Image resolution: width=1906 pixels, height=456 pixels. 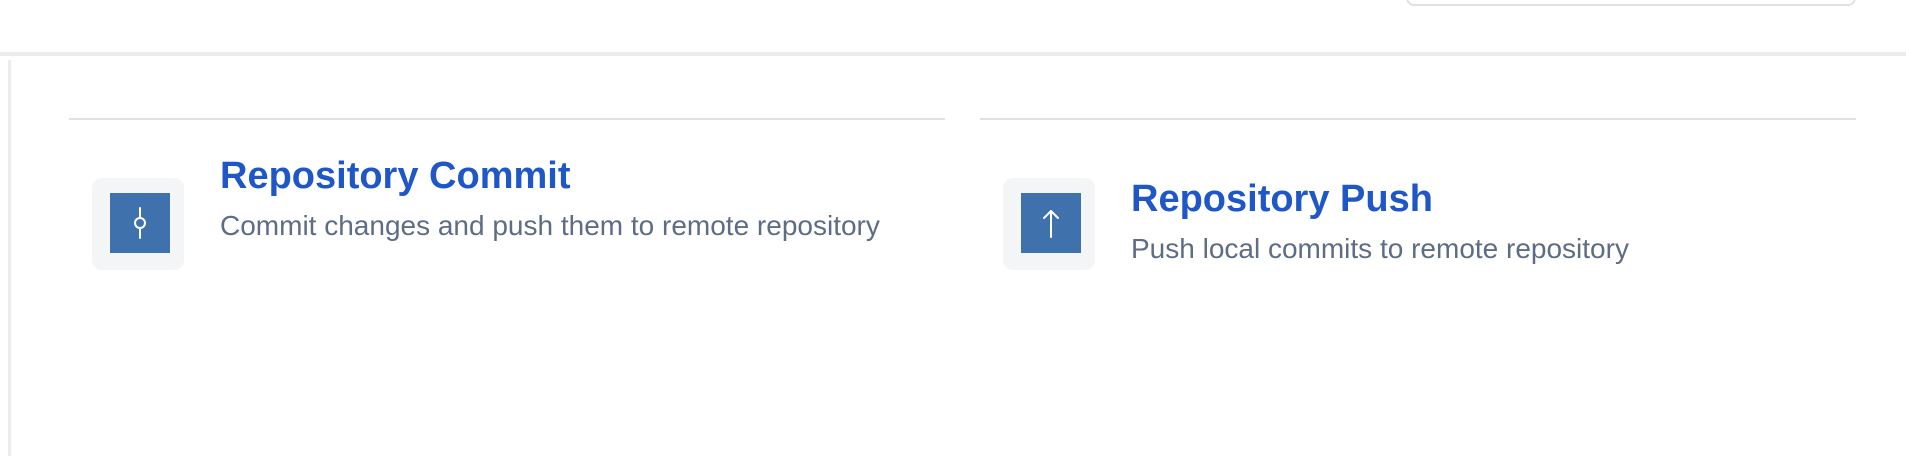 I want to click on search-input, so click(x=1631, y=3).